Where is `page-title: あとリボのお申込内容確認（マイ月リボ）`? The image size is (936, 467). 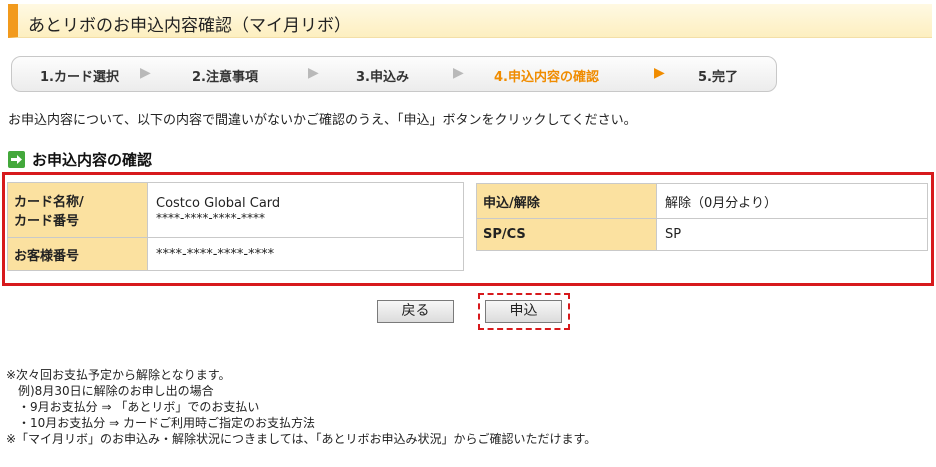
page-title: あとリボのお申込内容確認（マイ月リボ） is located at coordinates (189, 26).